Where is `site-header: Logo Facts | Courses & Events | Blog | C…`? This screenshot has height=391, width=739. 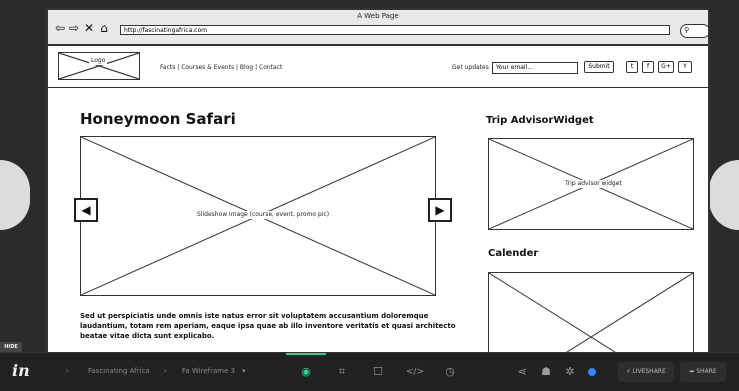 site-header: Logo Facts | Courses & Events | Blog | C… is located at coordinates (378, 67).